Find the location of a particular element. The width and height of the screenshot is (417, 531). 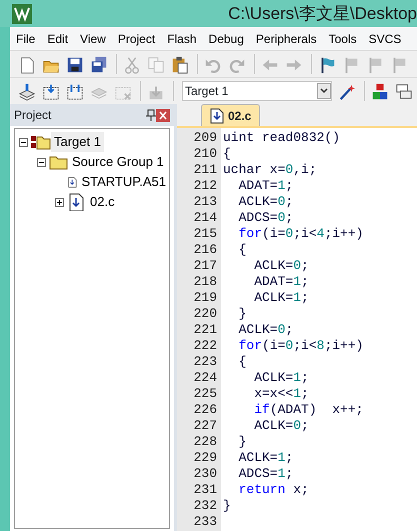

line-number: 223 is located at coordinates (204, 362).